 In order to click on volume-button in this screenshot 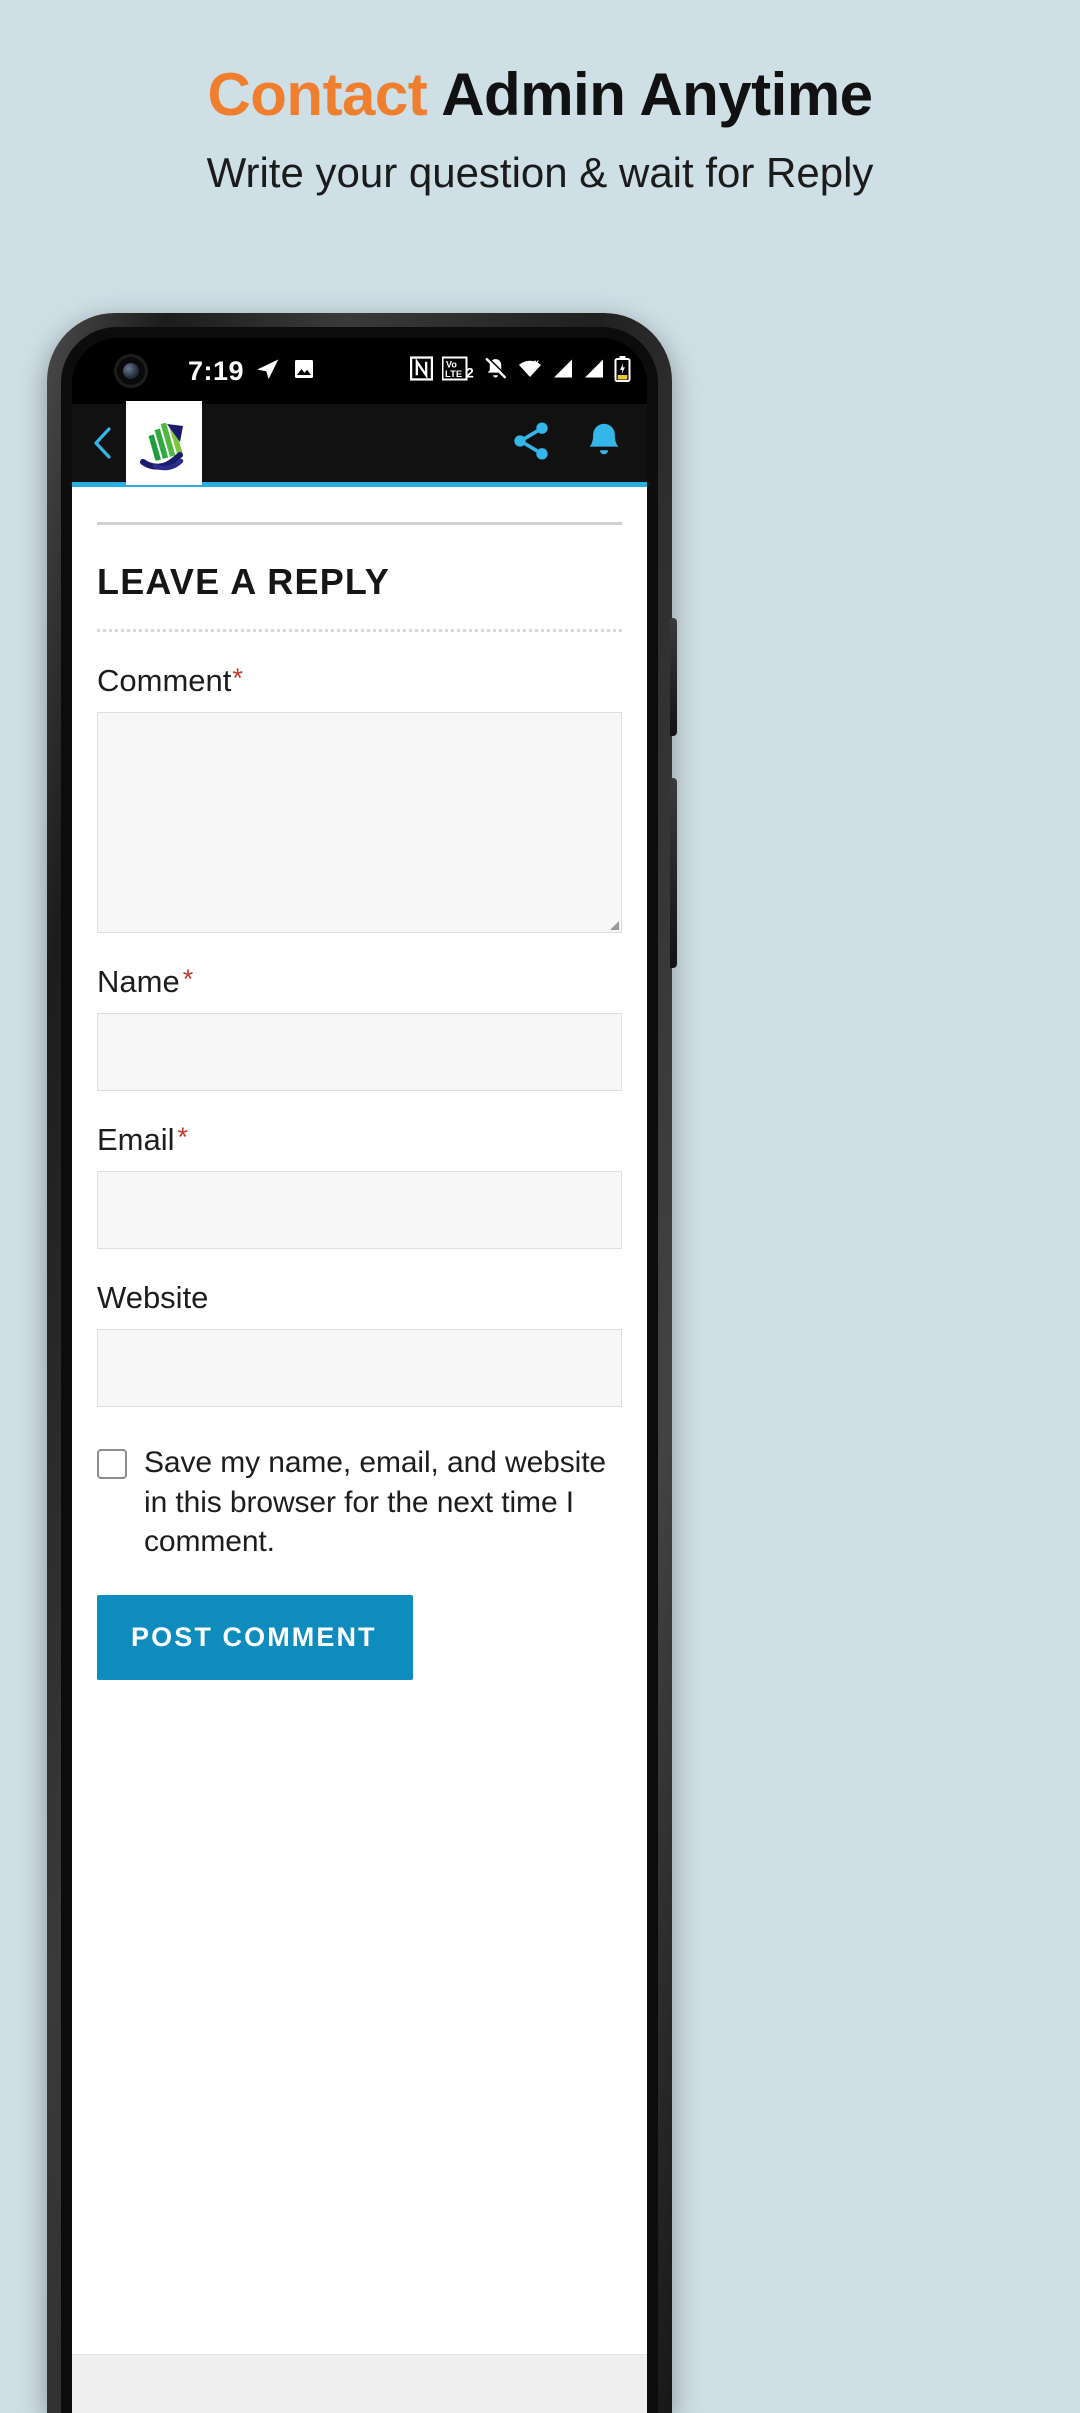, I will do `click(673, 873)`.